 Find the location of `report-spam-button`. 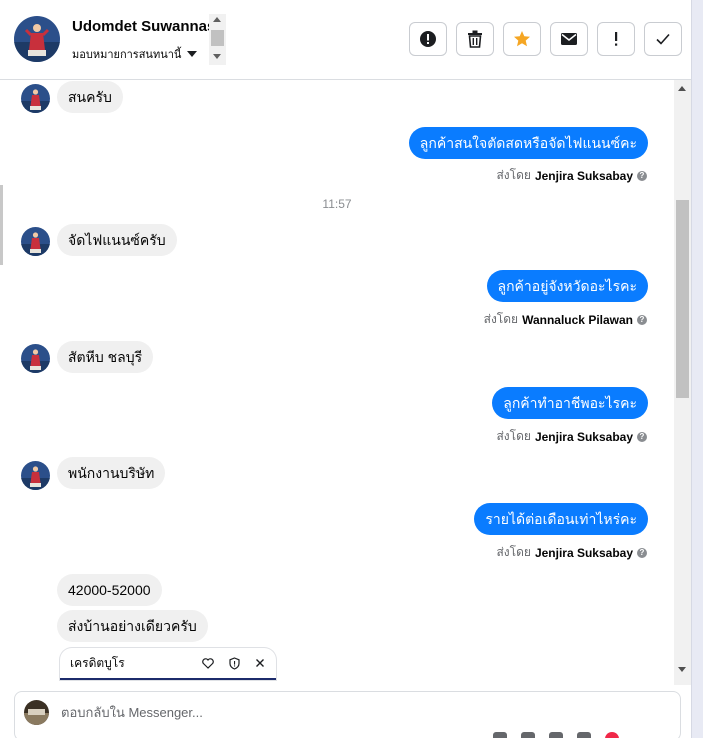

report-spam-button is located at coordinates (428, 39).